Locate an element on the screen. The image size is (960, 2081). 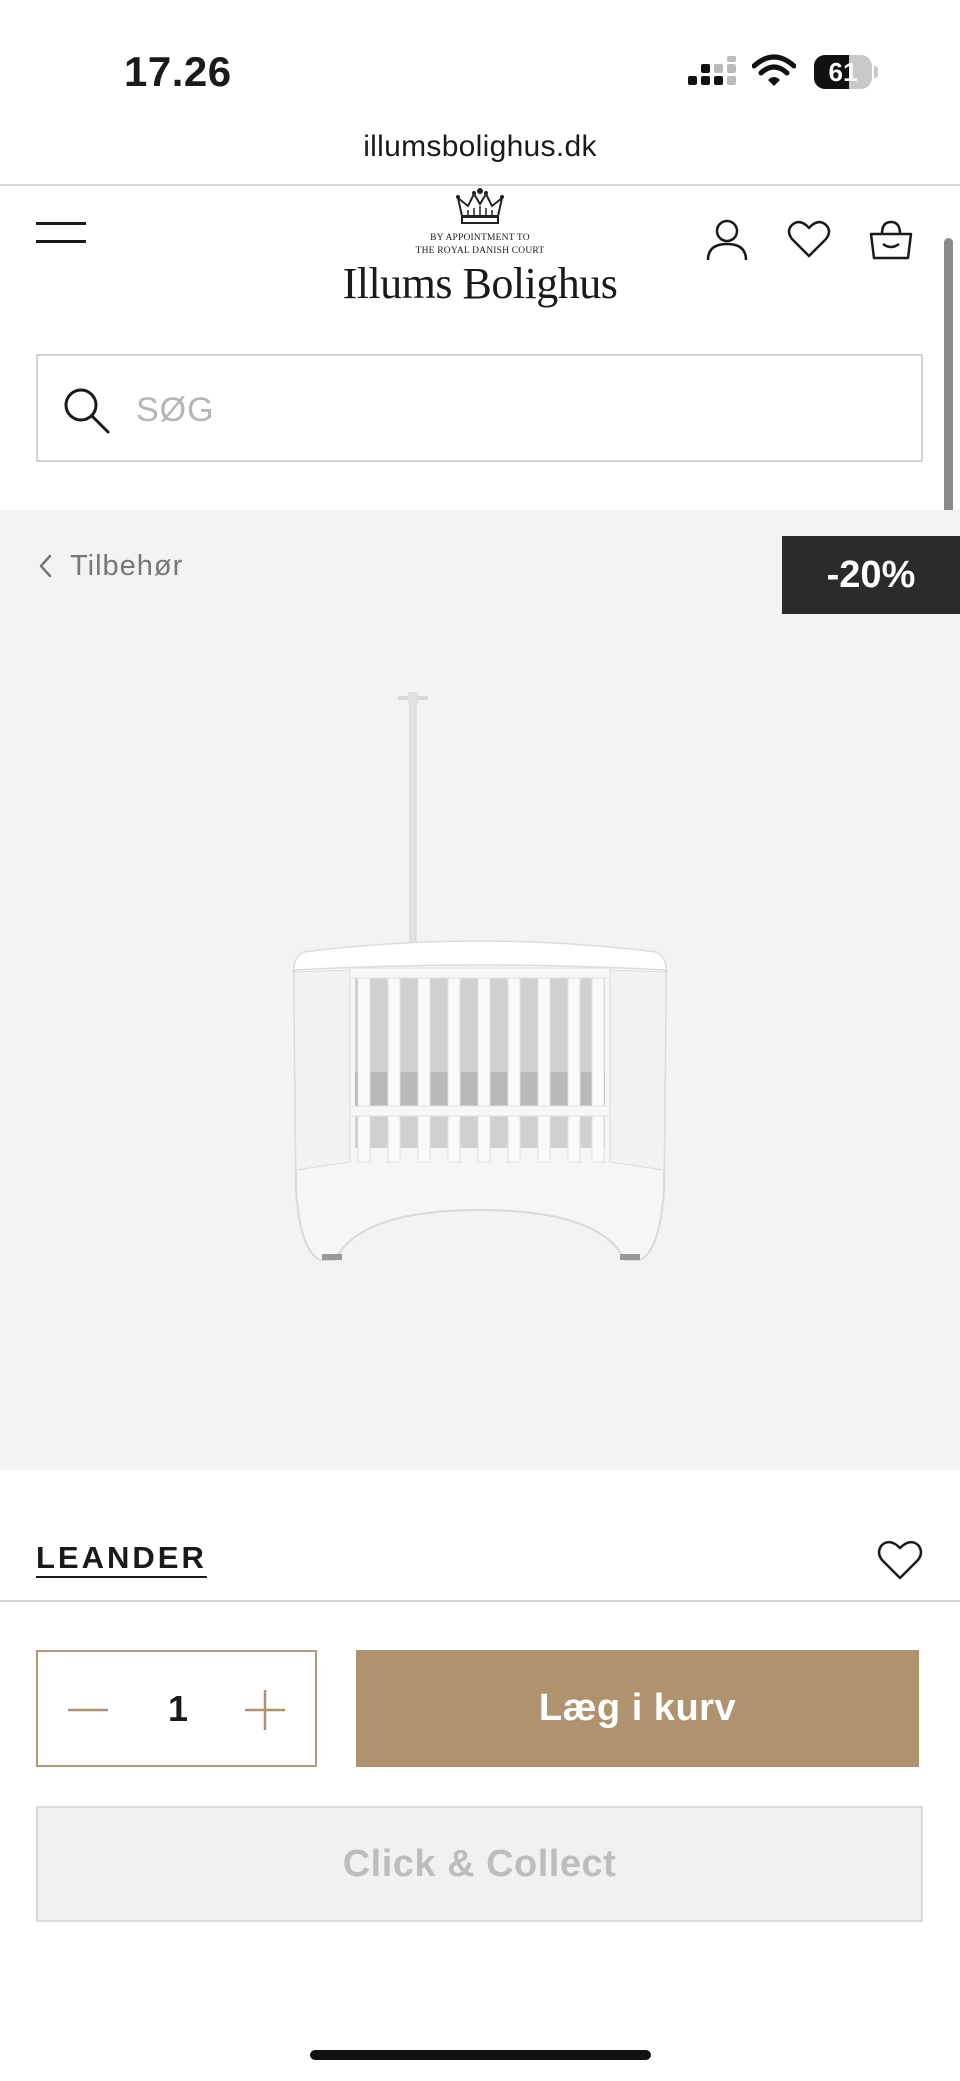
brand-link: LEANDER is located at coordinates (121, 1558).